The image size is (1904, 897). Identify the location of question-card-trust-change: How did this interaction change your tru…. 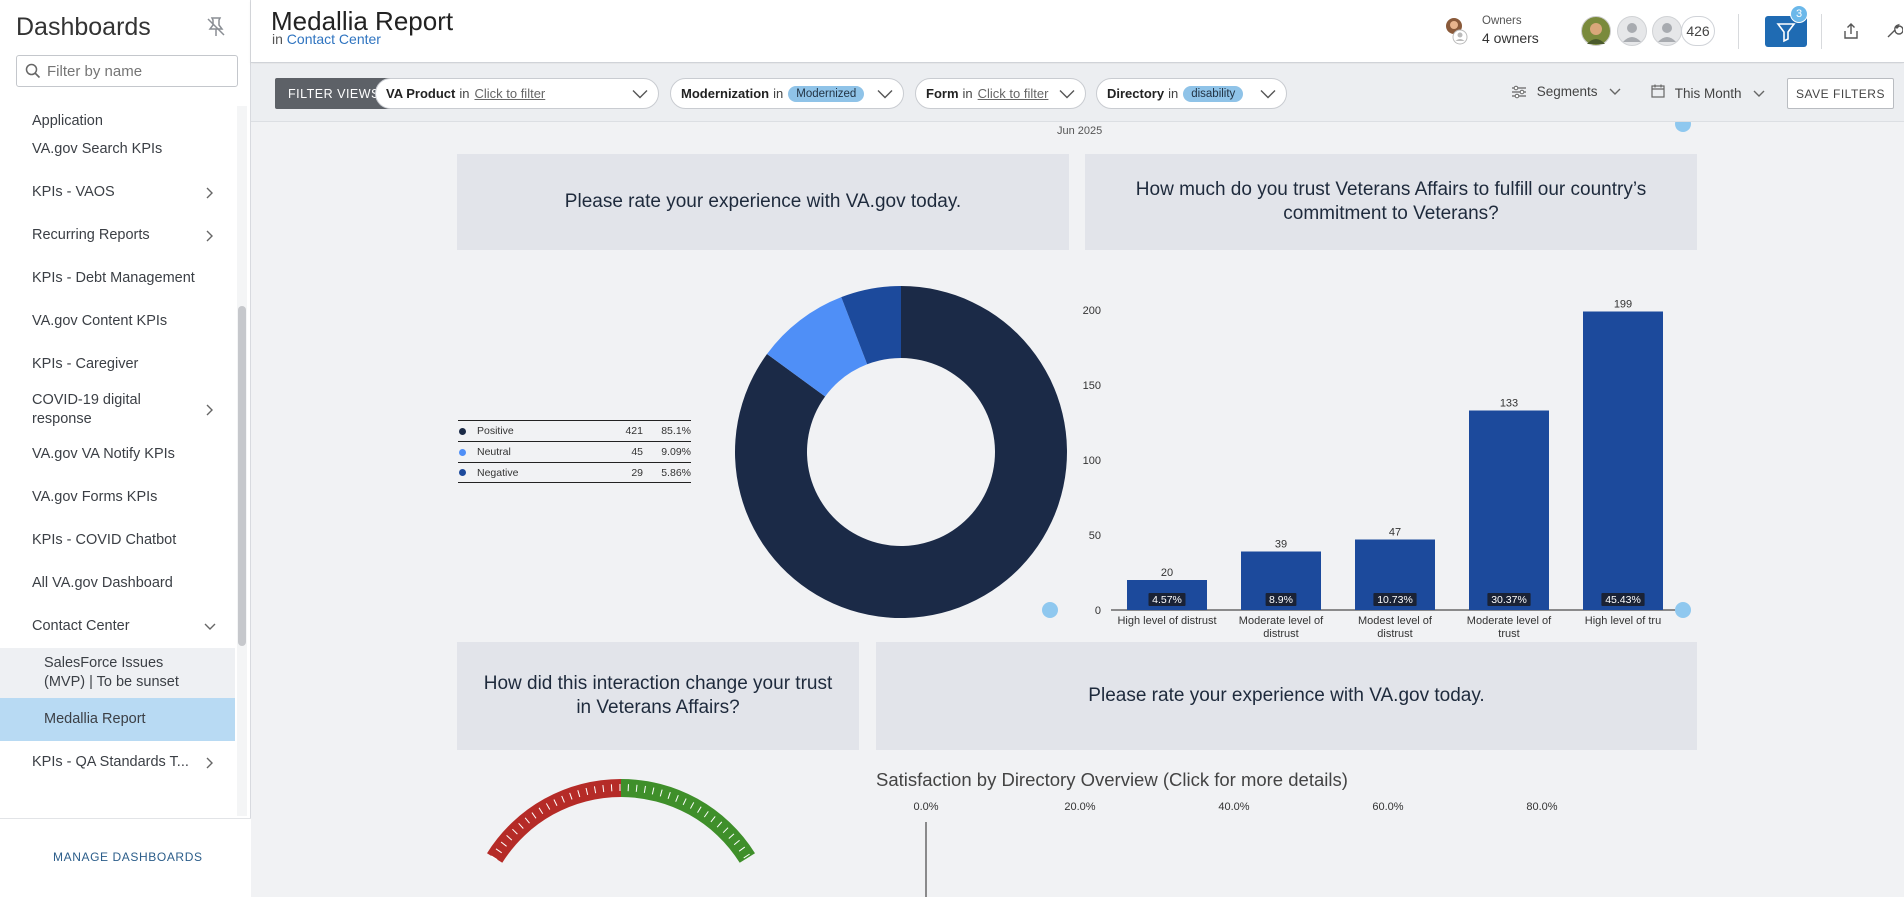
(658, 696).